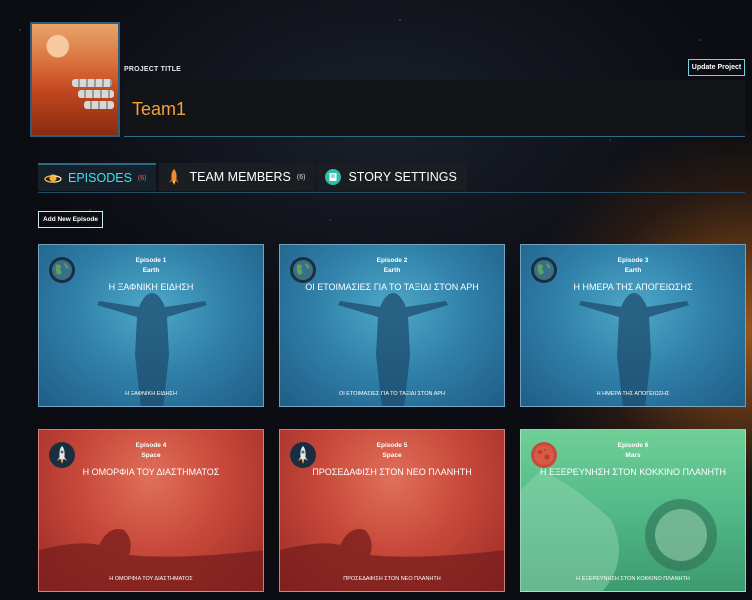 The width and height of the screenshot is (752, 600). What do you see at coordinates (392, 394) in the screenshot?
I see `episode-footer: ΟΙ ΕΤΟΙΜΑΣΙΕΣ ΓΙΑ ΤΟ ΤΑΞΙΔΙ ΣΤΟΝ ΑΡΗ` at bounding box center [392, 394].